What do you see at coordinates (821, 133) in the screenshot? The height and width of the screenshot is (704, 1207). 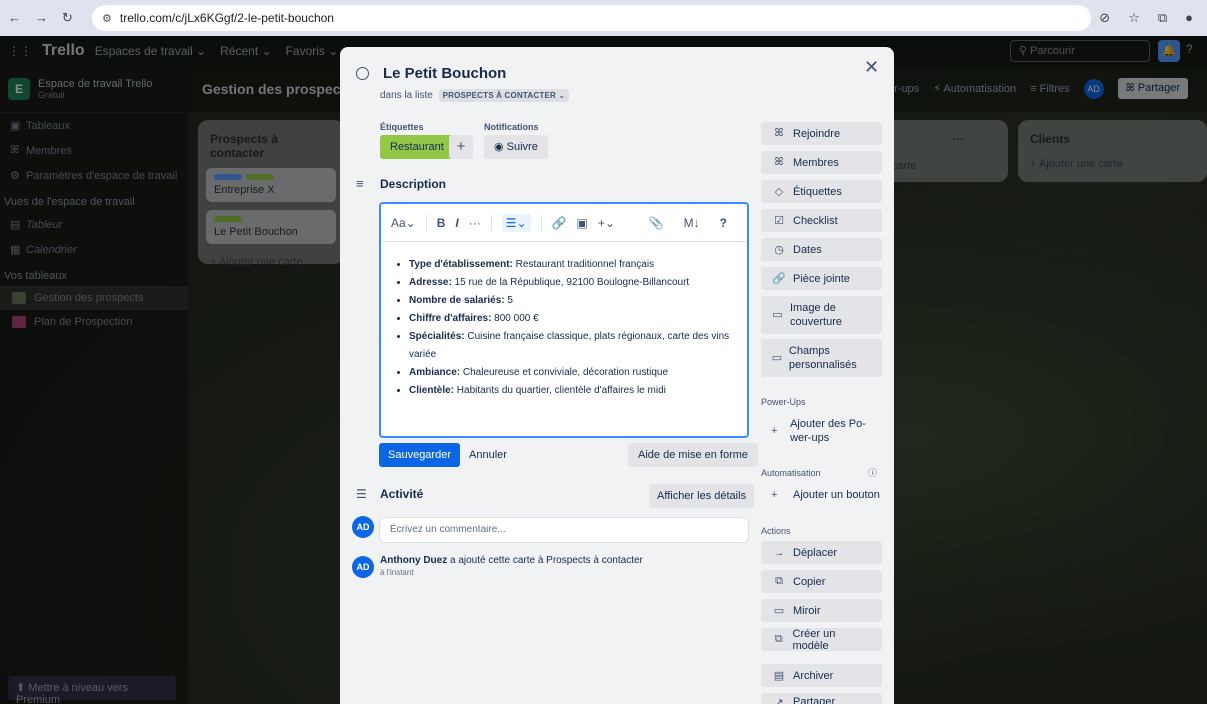 I see `join-button: ꕤ Rejoindre` at bounding box center [821, 133].